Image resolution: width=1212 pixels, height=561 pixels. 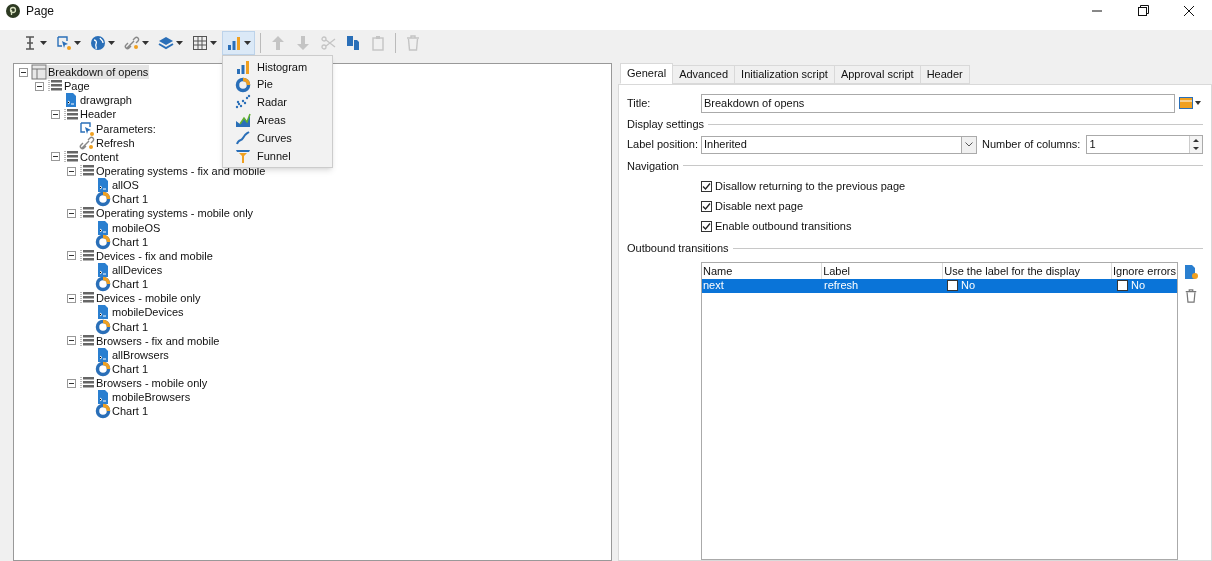 I want to click on window-title: Page, so click(x=40, y=11).